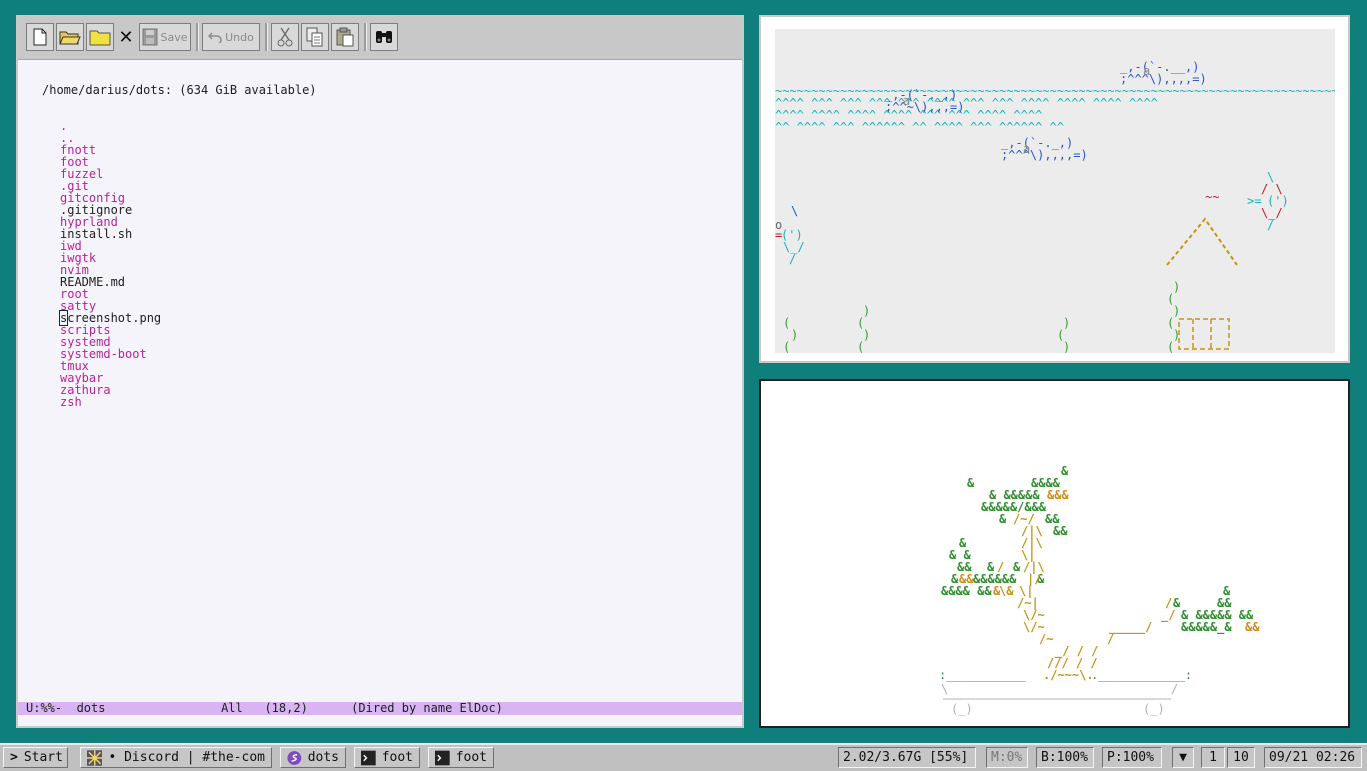 This screenshot has height=771, width=1367. I want to click on open-folder-icon, so click(70, 38).